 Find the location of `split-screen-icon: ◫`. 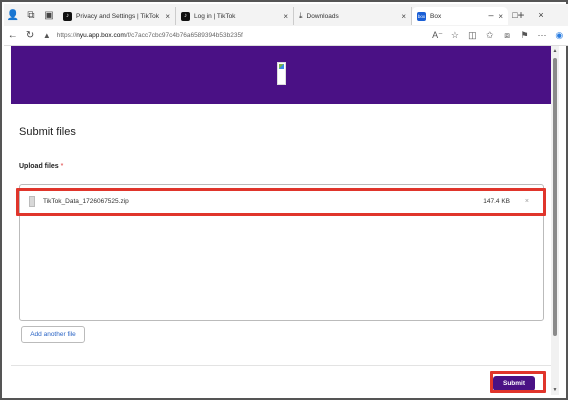

split-screen-icon: ◫ is located at coordinates (472, 36).